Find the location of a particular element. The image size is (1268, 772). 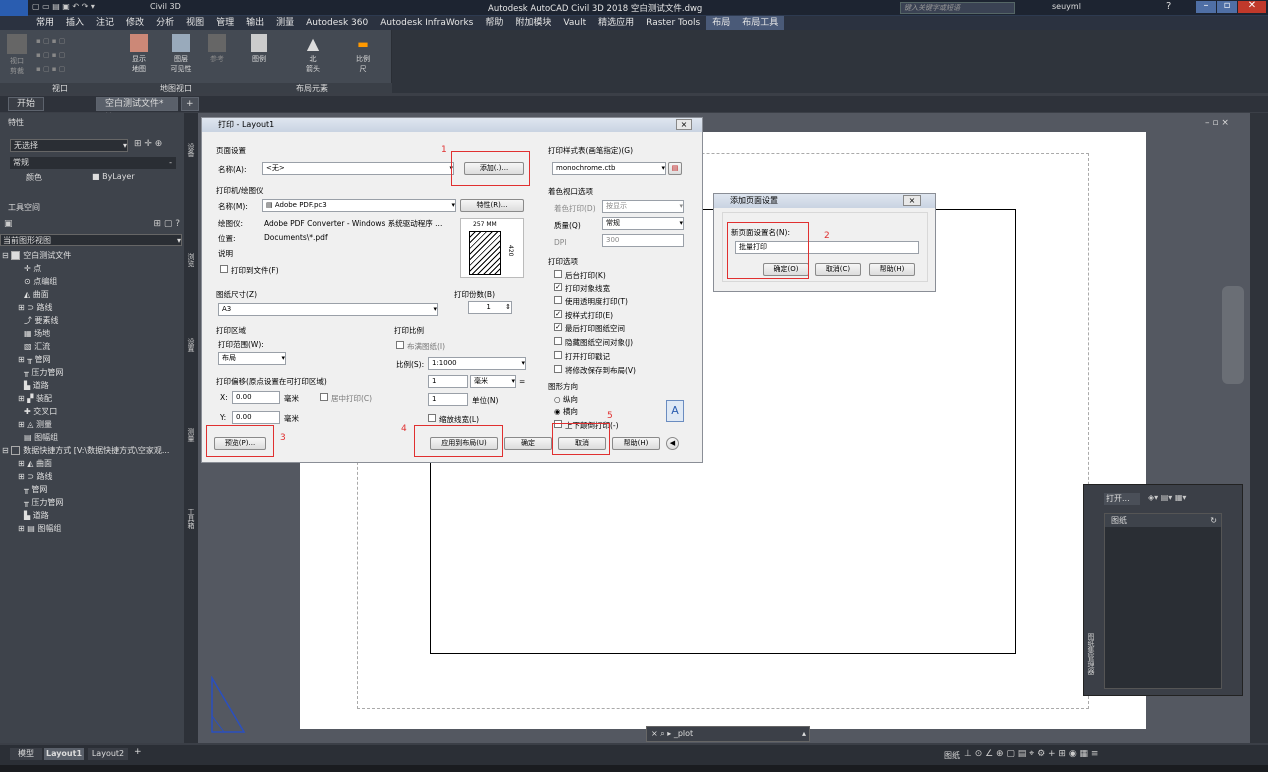

scale-paper-input: 1 is located at coordinates (448, 381).